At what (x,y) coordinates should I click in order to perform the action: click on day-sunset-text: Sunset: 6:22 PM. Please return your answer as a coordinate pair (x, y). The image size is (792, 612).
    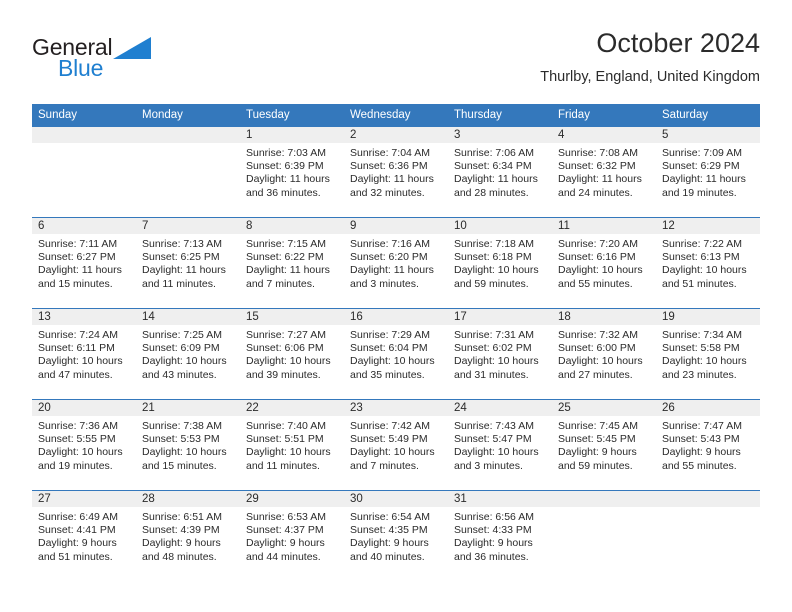
    Looking at the image, I should click on (285, 257).